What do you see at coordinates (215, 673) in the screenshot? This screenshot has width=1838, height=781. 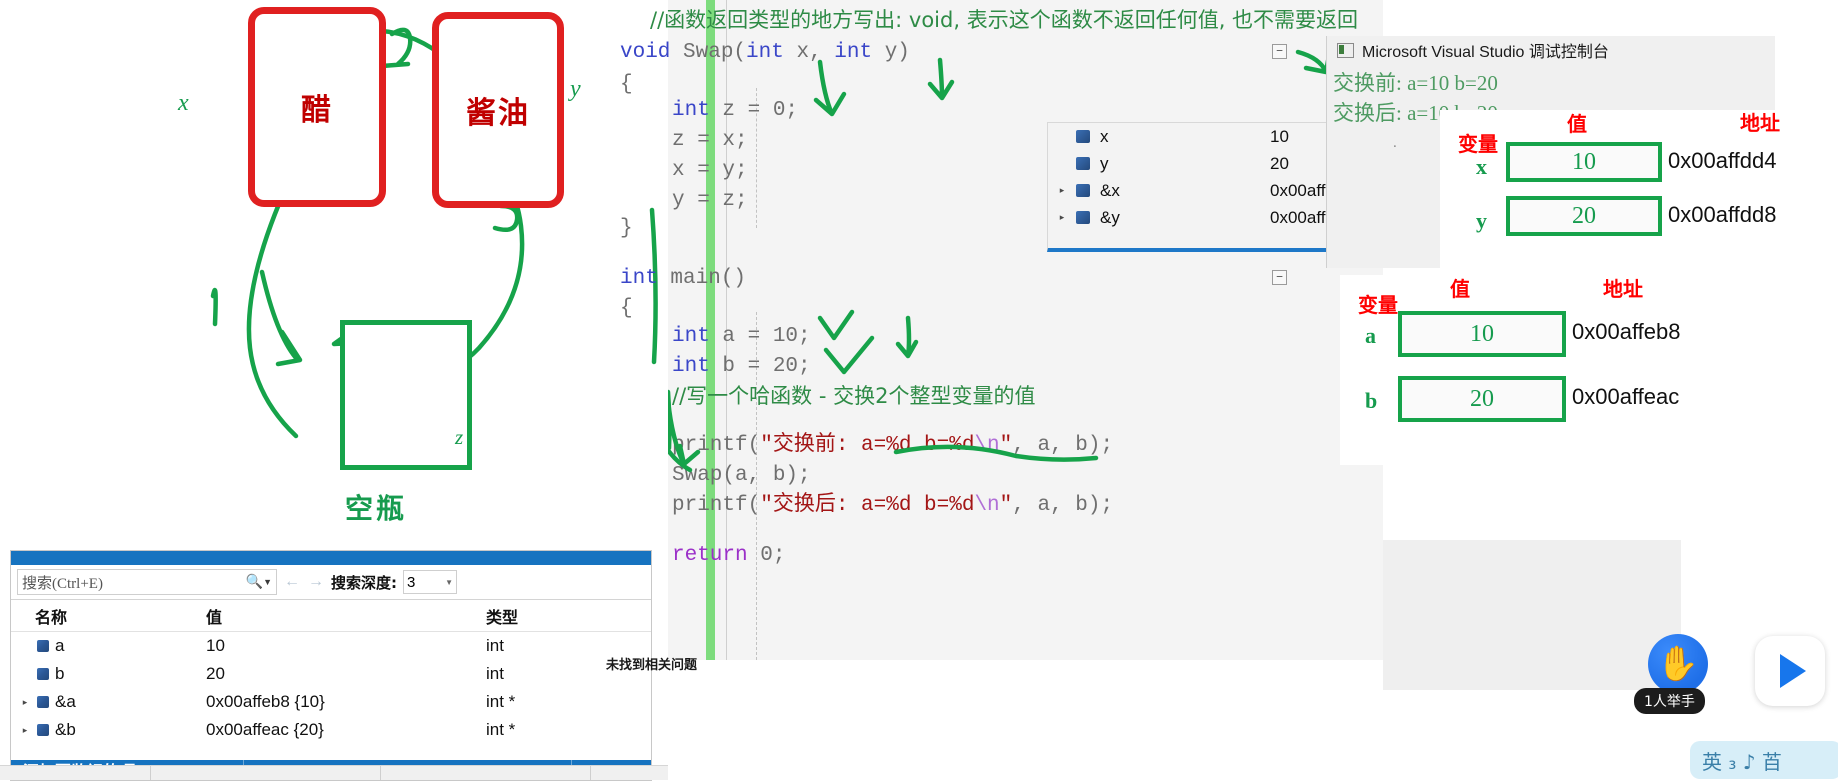 I see `watch-row-value: 20` at bounding box center [215, 673].